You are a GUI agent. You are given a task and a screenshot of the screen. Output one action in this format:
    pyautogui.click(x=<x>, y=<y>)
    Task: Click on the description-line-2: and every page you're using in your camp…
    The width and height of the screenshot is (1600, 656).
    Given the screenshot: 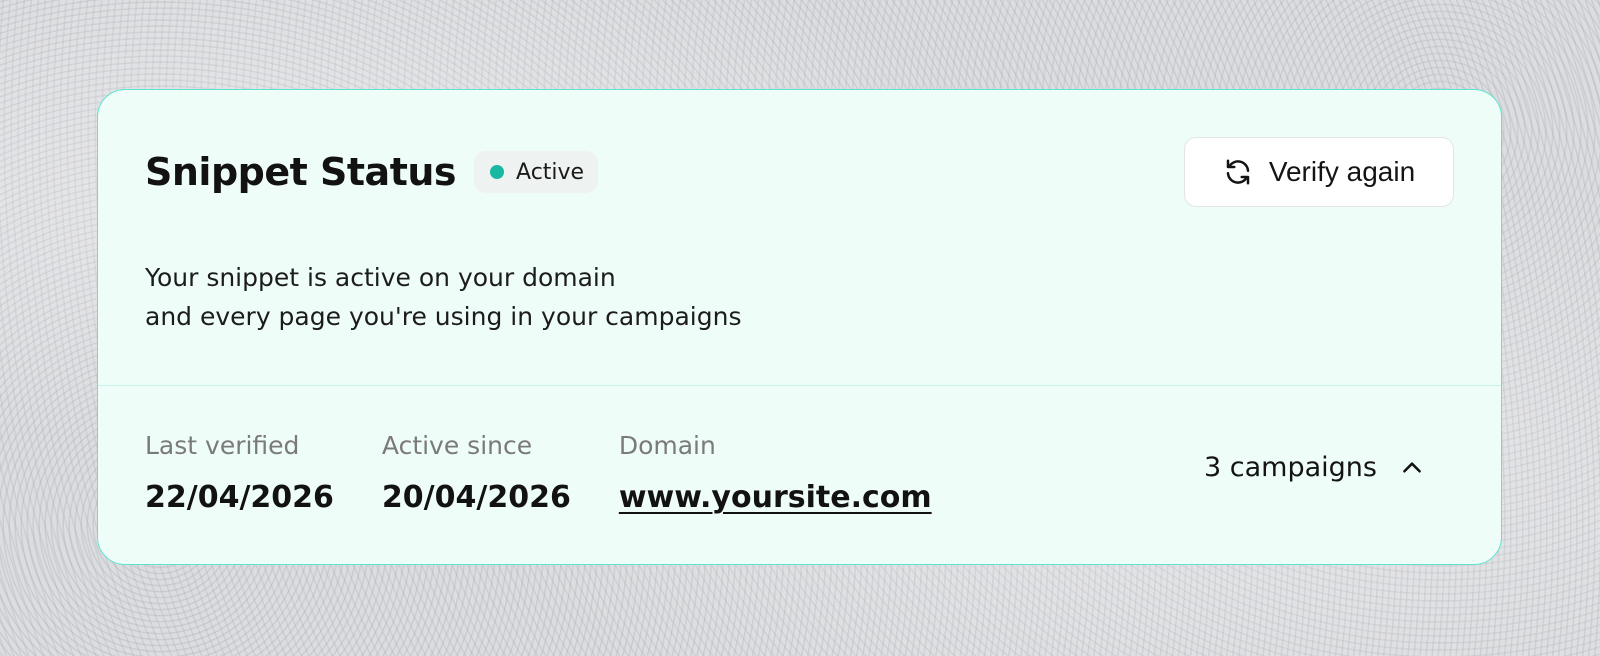 What is the action you would take?
    pyautogui.click(x=443, y=316)
    